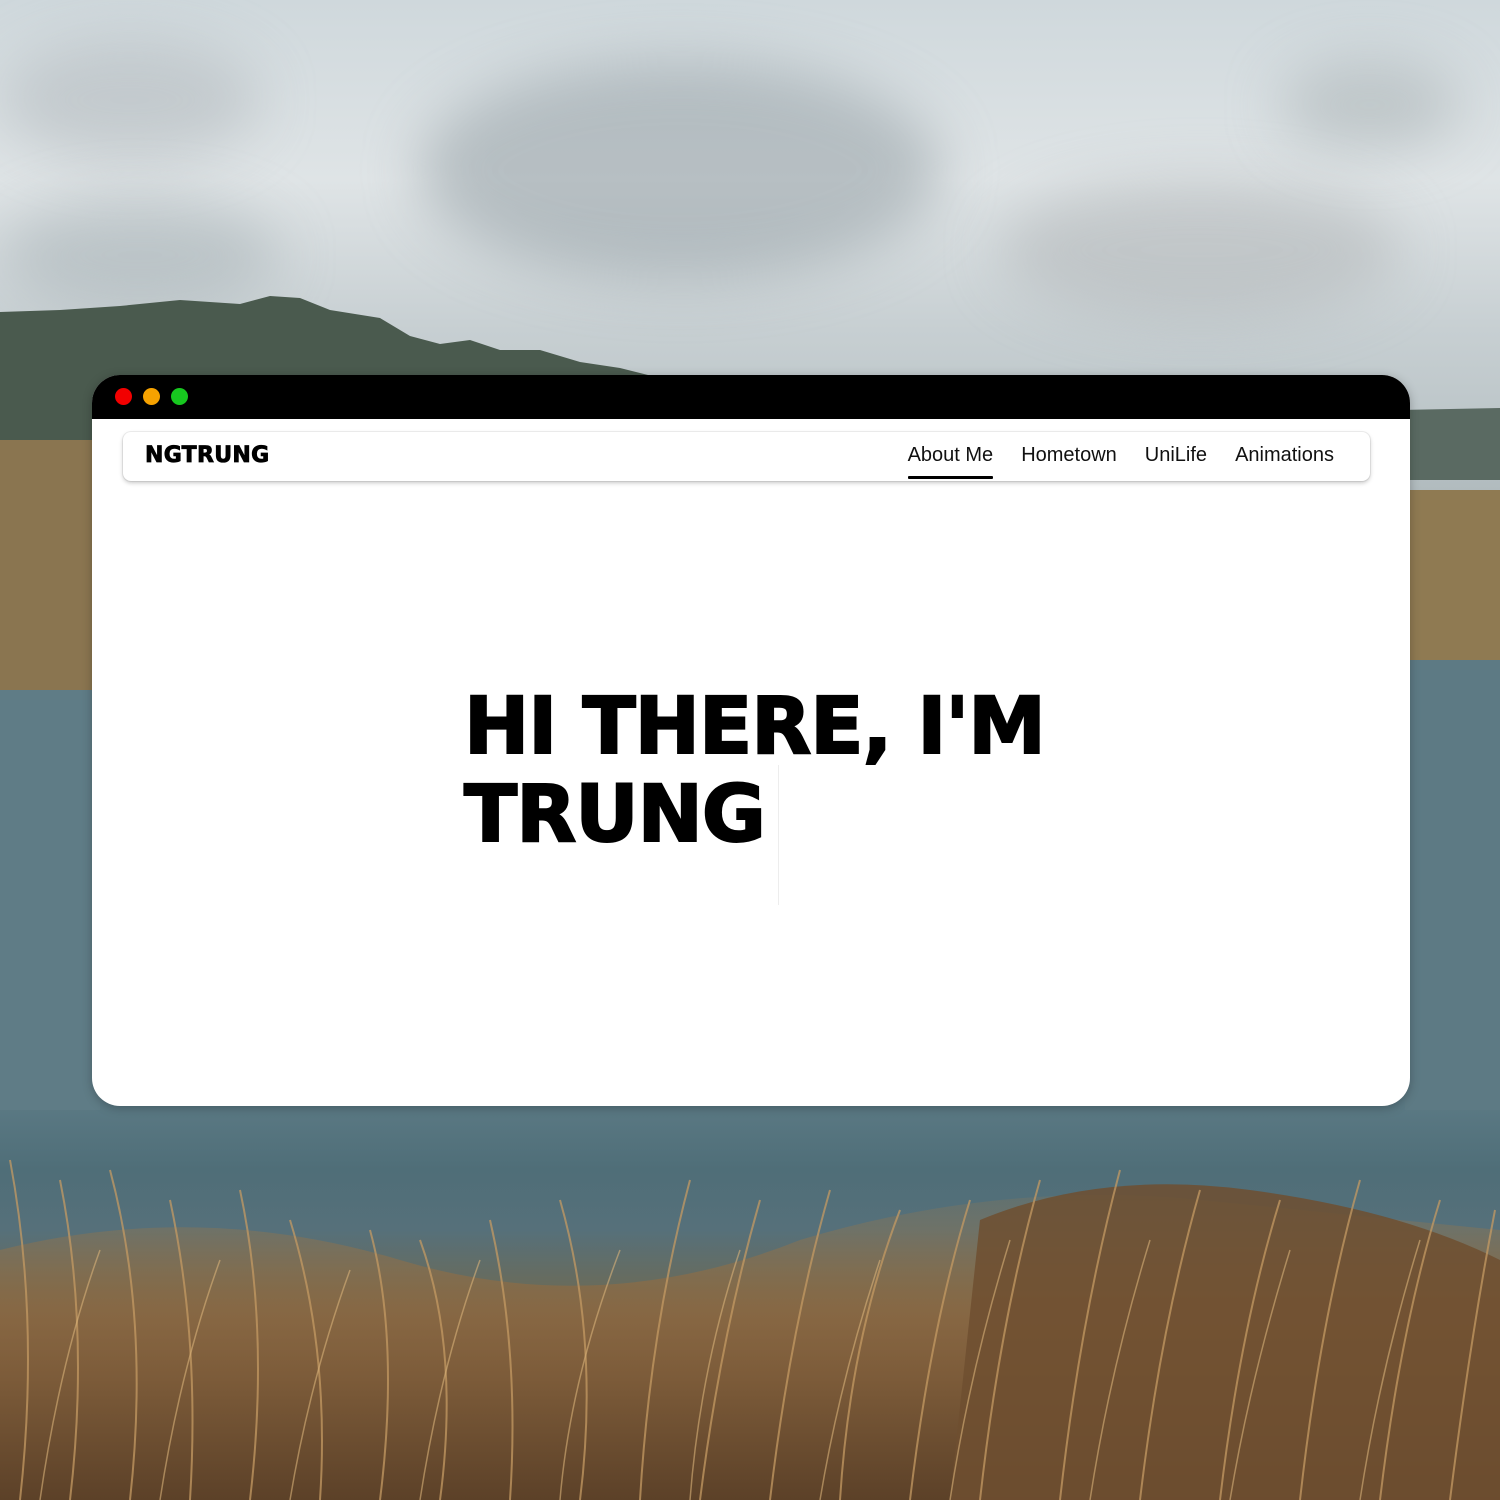  I want to click on minimize-window-button, so click(151, 396).